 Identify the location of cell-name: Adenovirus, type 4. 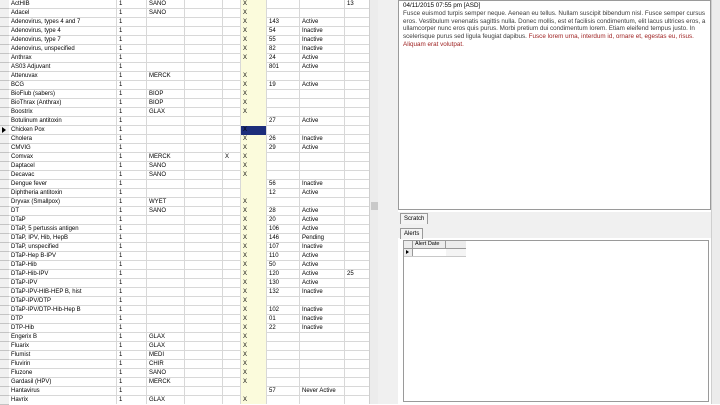
(63, 31).